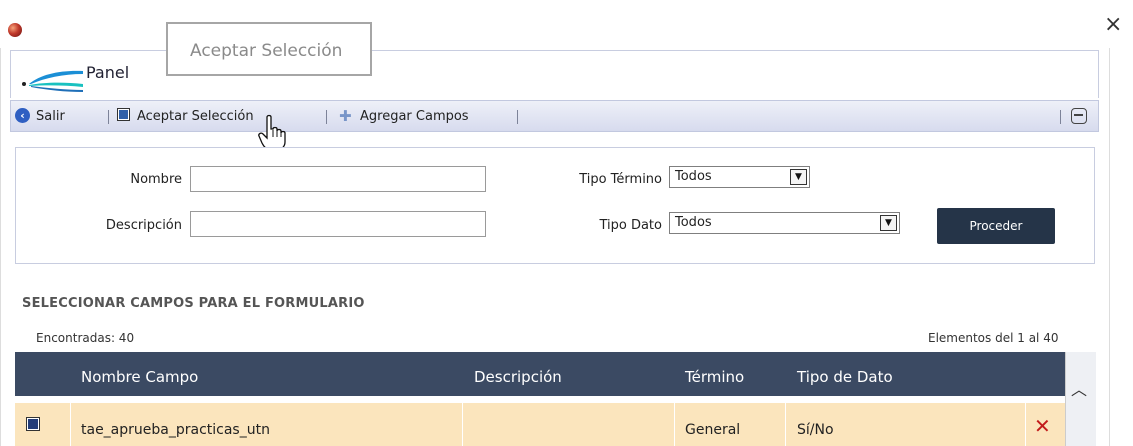 This screenshot has height=446, width=1133. Describe the element at coordinates (693, 176) in the screenshot. I see `term-type-value: Todos` at that location.